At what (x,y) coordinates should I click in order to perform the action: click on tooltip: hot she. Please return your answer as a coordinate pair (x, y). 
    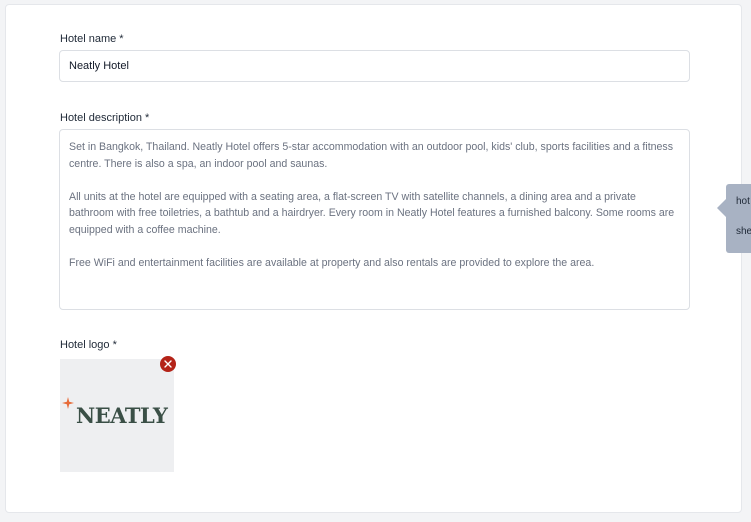
    Looking at the image, I should click on (738, 218).